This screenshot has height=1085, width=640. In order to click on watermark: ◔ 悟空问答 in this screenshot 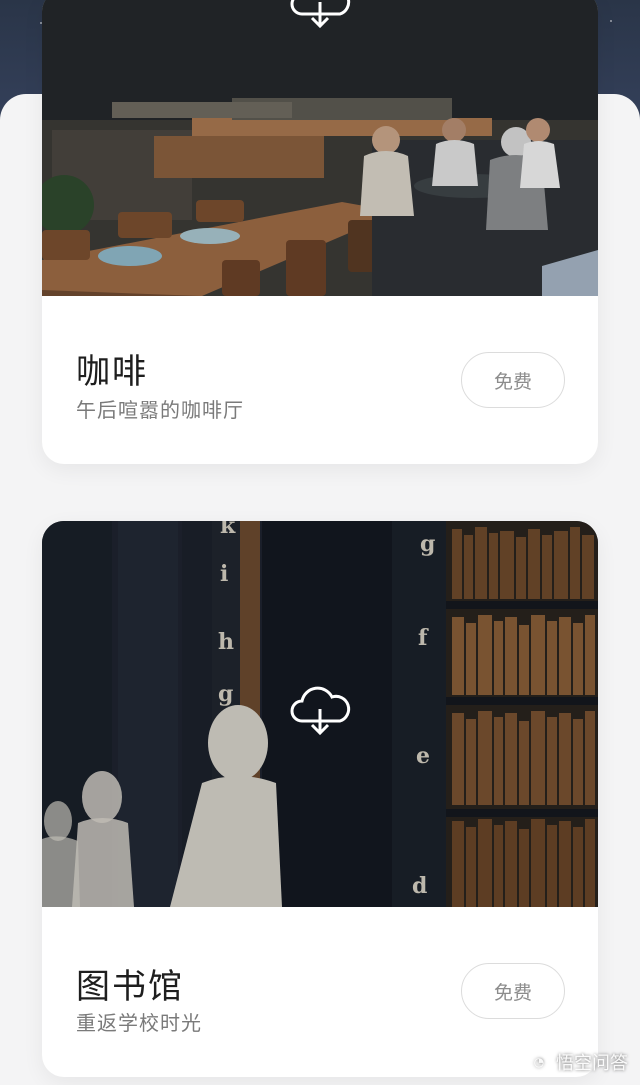, I will do `click(578, 1062)`.